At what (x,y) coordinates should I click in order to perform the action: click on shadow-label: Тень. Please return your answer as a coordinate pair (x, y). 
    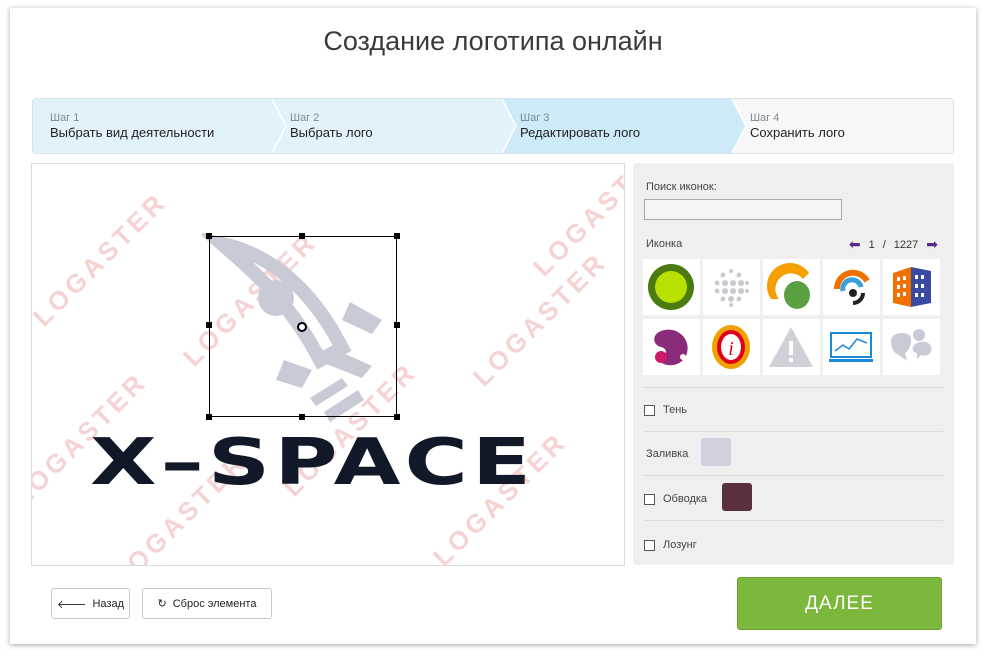
    Looking at the image, I should click on (675, 410).